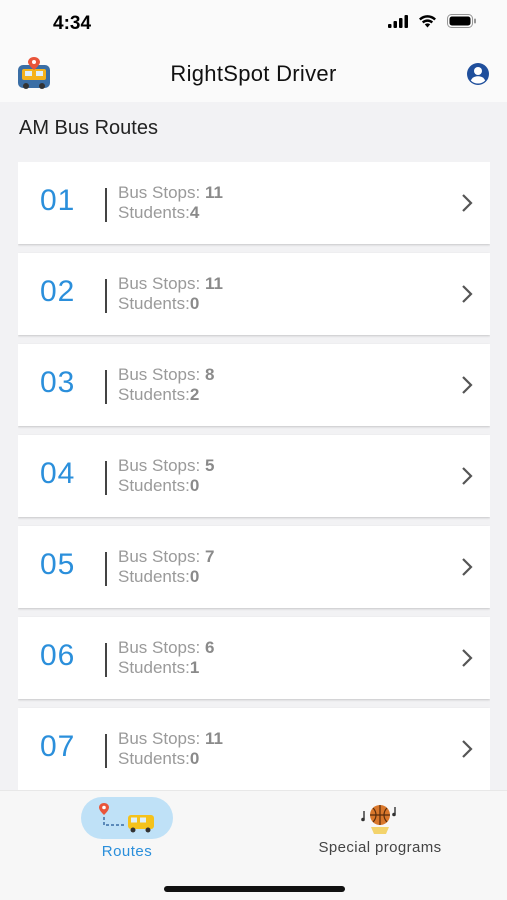  Describe the element at coordinates (254, 658) in the screenshot. I see `route-card: 06 Bus Stops: 6 Students:1` at that location.